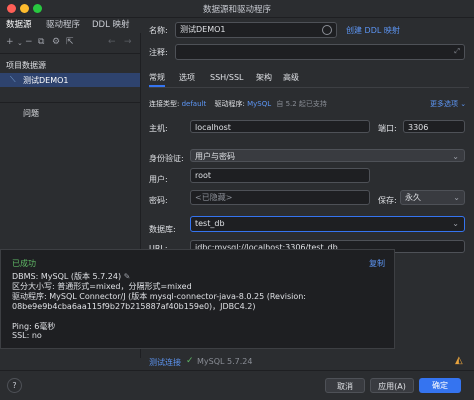  What do you see at coordinates (166, 158) in the screenshot?
I see `auth-label: 身份验证:` at bounding box center [166, 158].